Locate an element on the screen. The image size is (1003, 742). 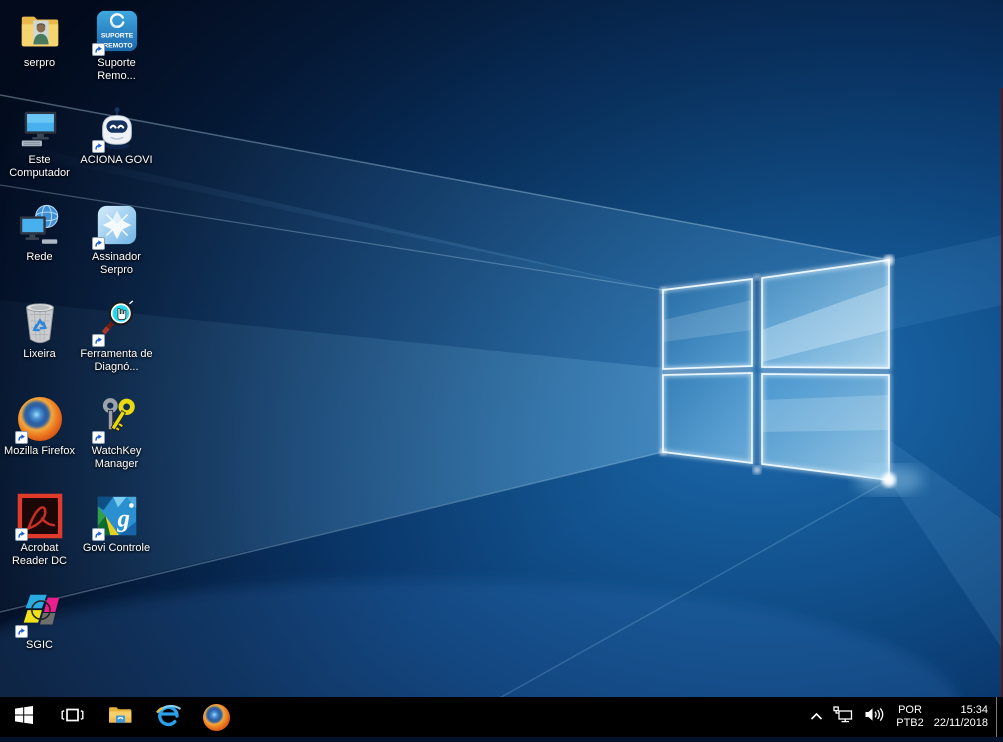
network-status-icon is located at coordinates (843, 717).